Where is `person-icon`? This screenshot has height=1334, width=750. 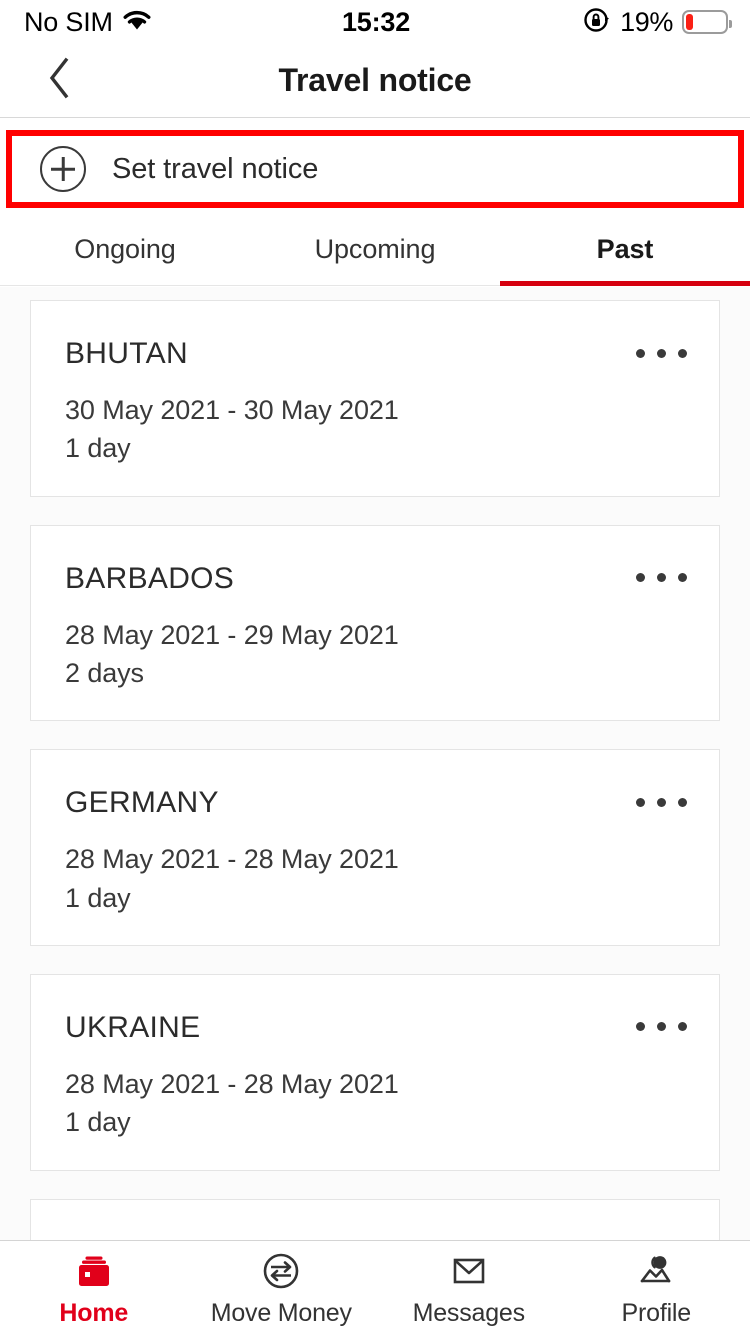 person-icon is located at coordinates (656, 1271).